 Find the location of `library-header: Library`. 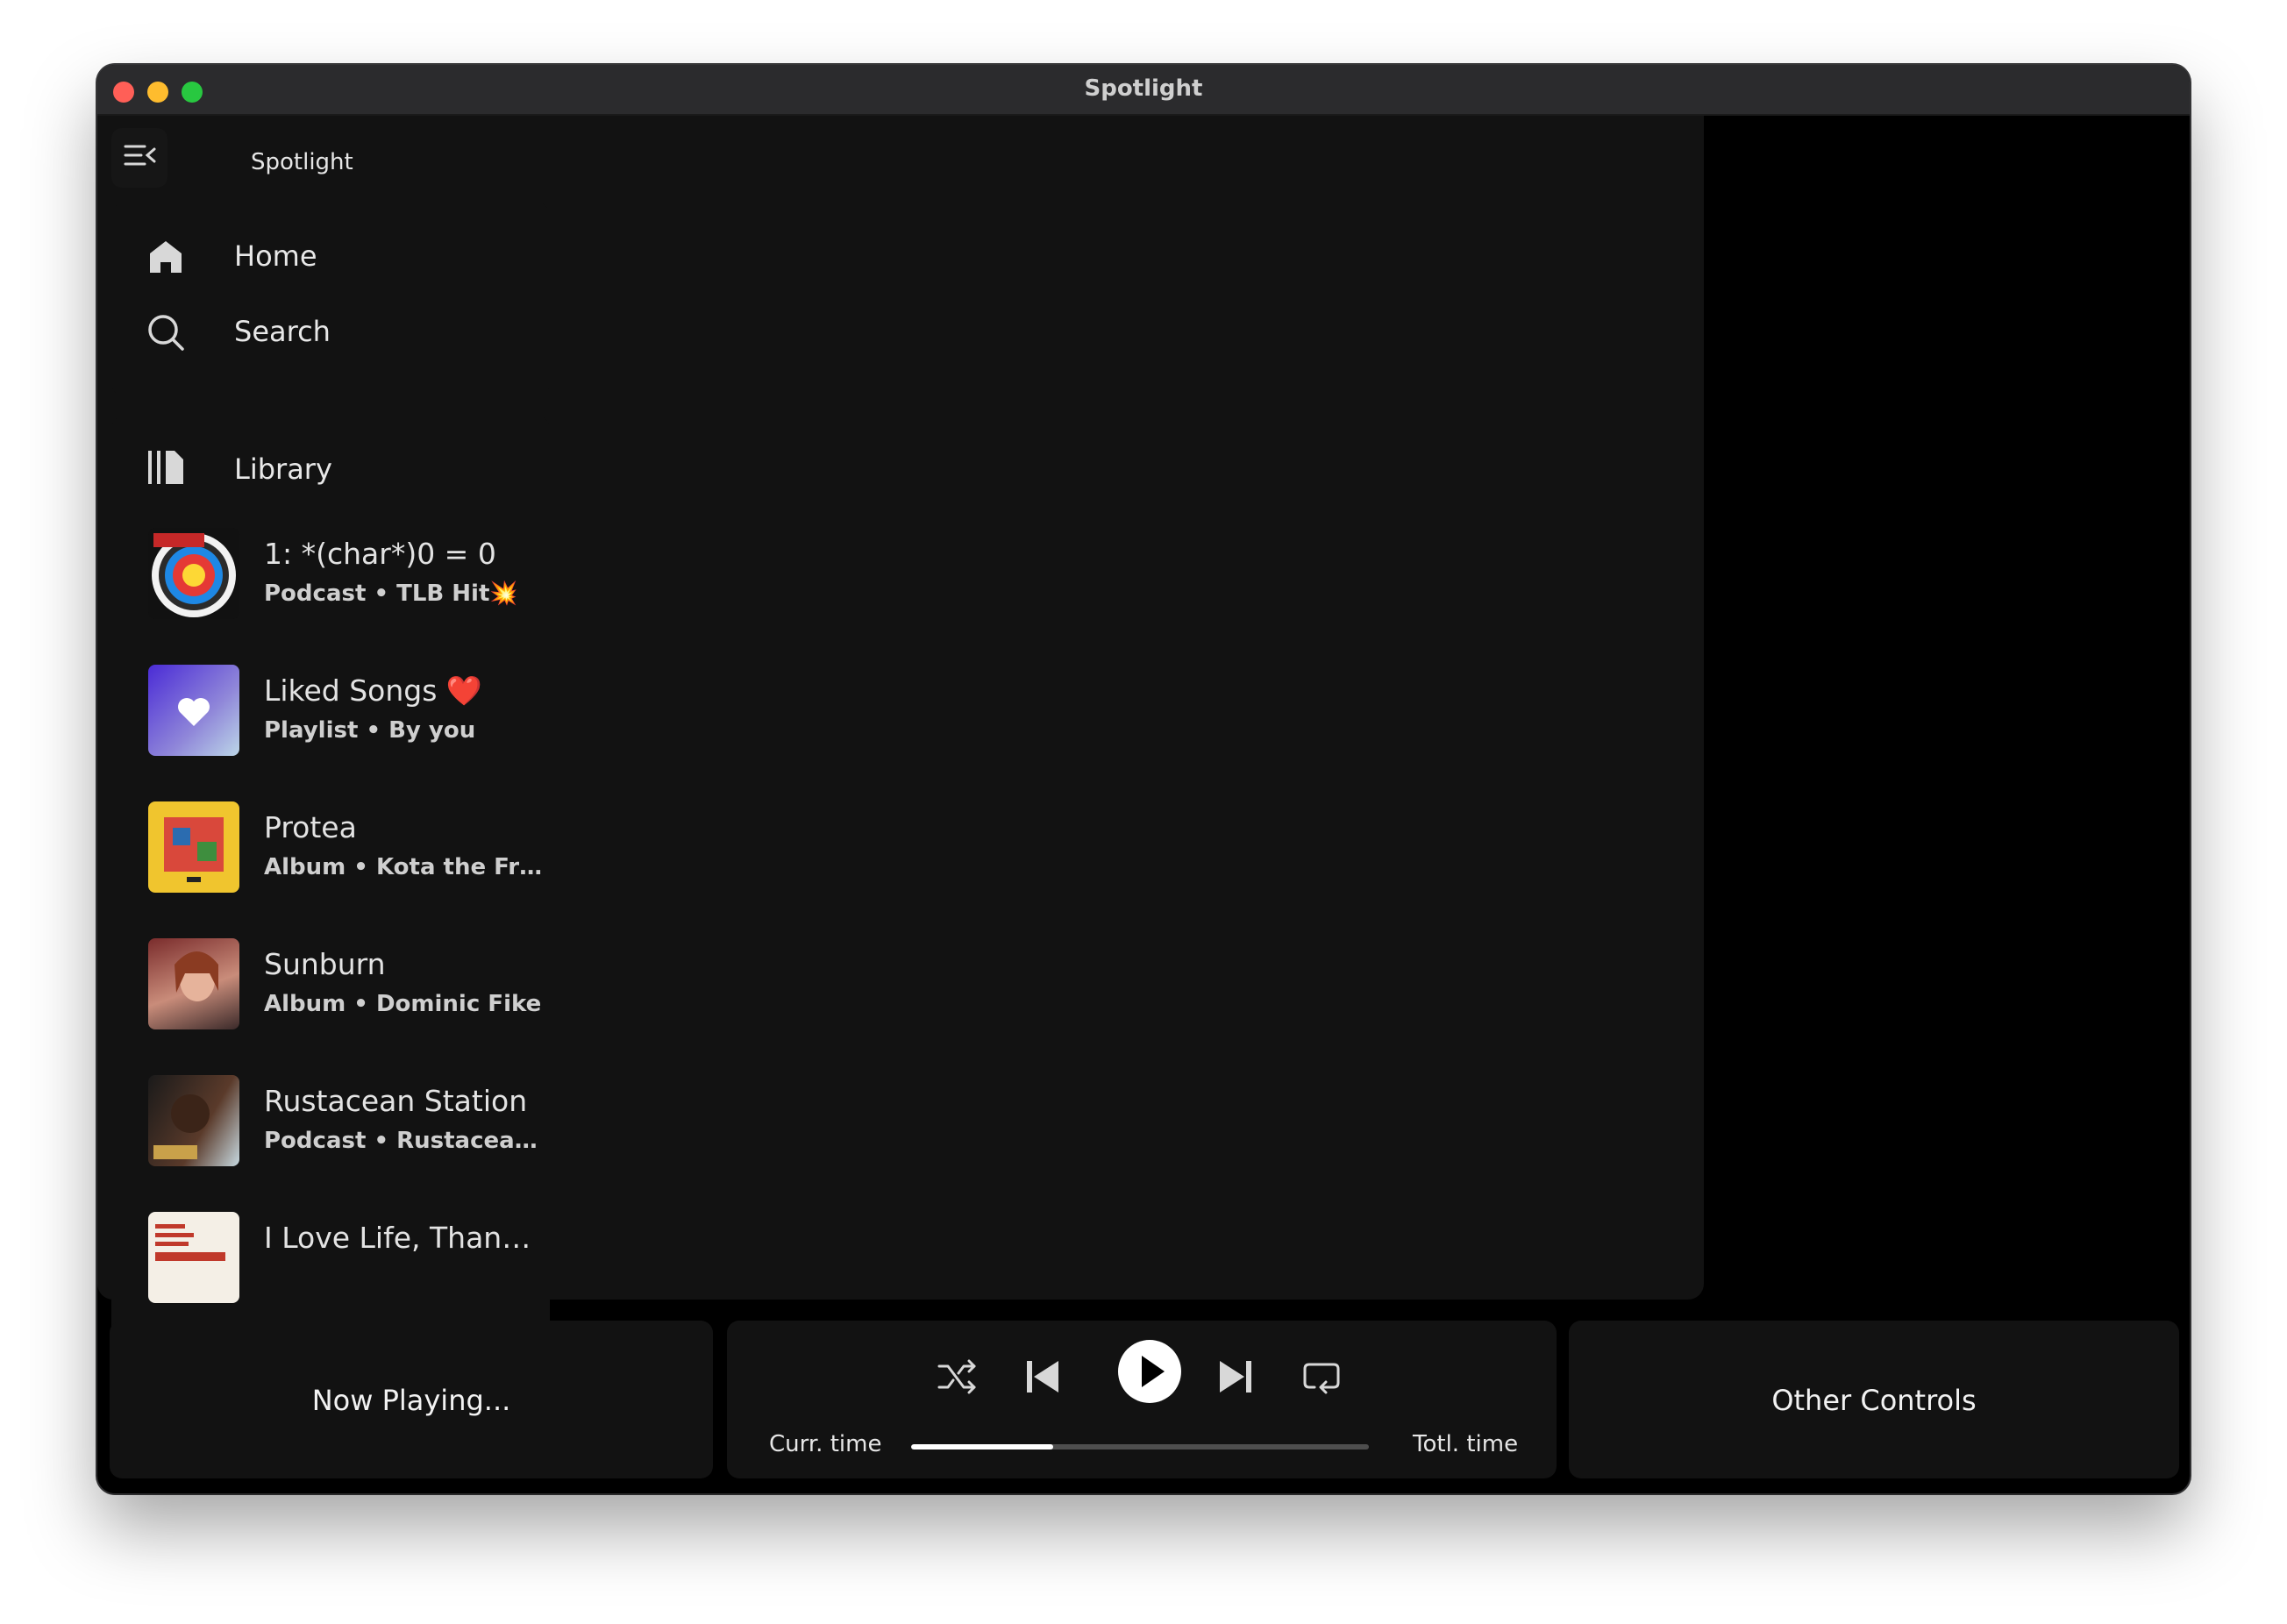

library-header: Library is located at coordinates (330, 469).